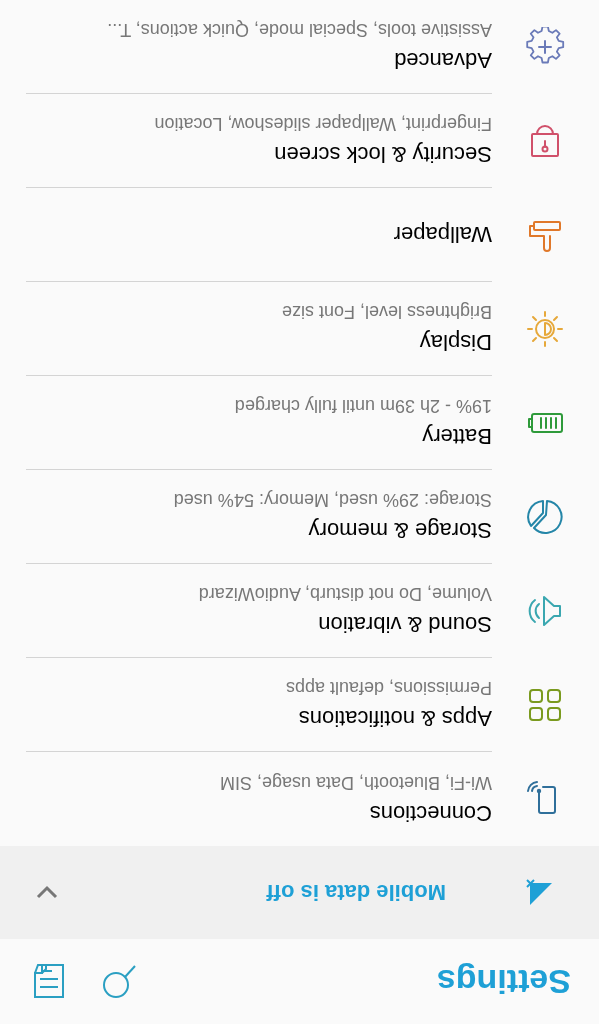  I want to click on item-subtitle: 19% - 2h 39m until fully charged, so click(362, 407).